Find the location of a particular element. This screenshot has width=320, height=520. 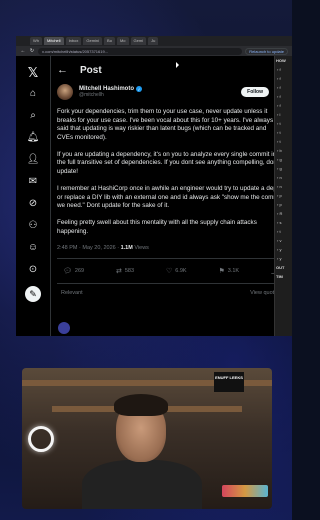

view-count: 1.1M is located at coordinates (126, 248).